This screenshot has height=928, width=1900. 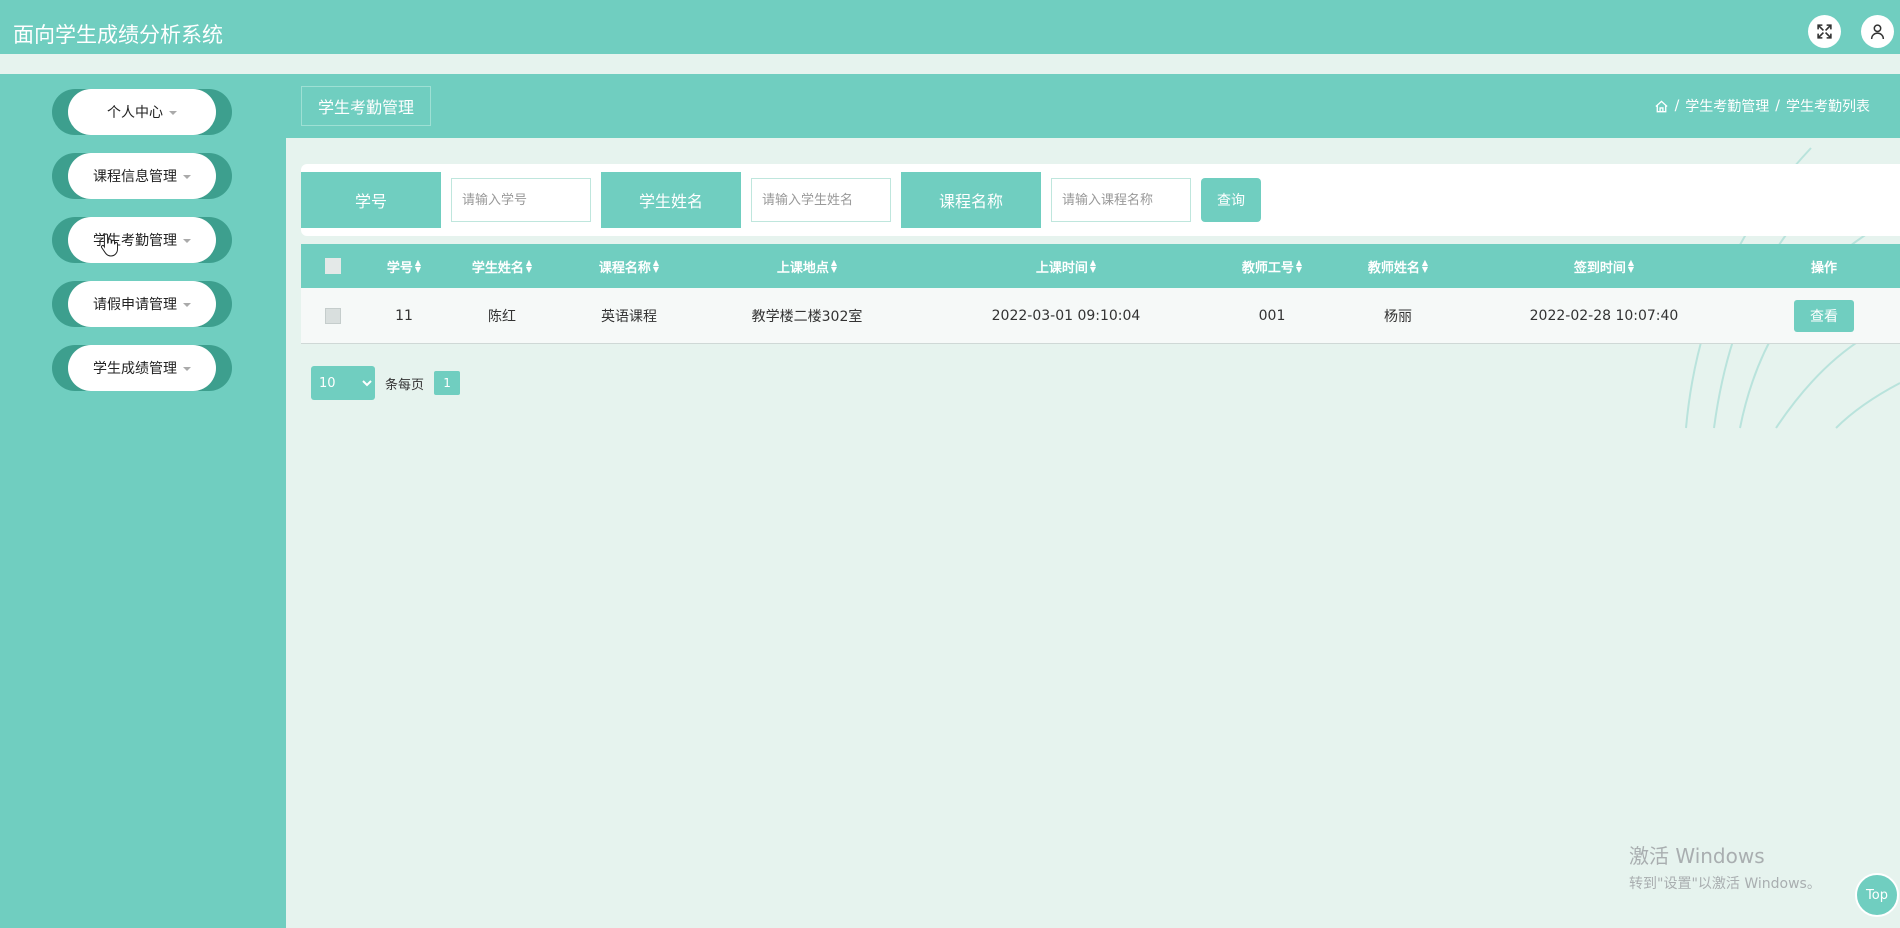 What do you see at coordinates (950, 31) in the screenshot?
I see `top-bar: 面向学生成绩分析系统` at bounding box center [950, 31].